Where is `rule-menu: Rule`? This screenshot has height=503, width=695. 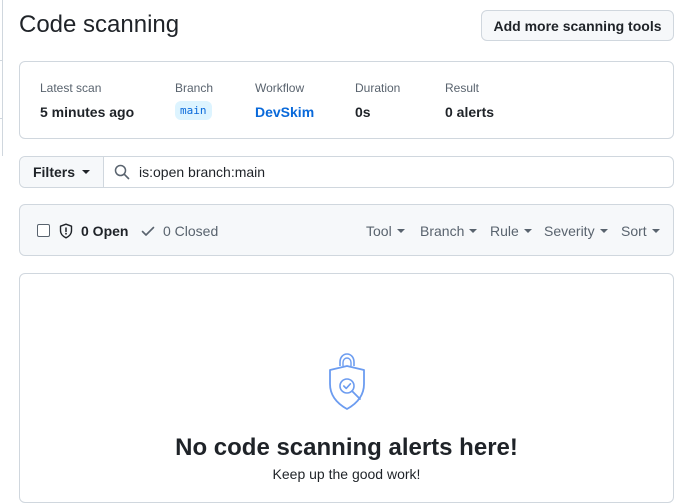 rule-menu: Rule is located at coordinates (511, 231).